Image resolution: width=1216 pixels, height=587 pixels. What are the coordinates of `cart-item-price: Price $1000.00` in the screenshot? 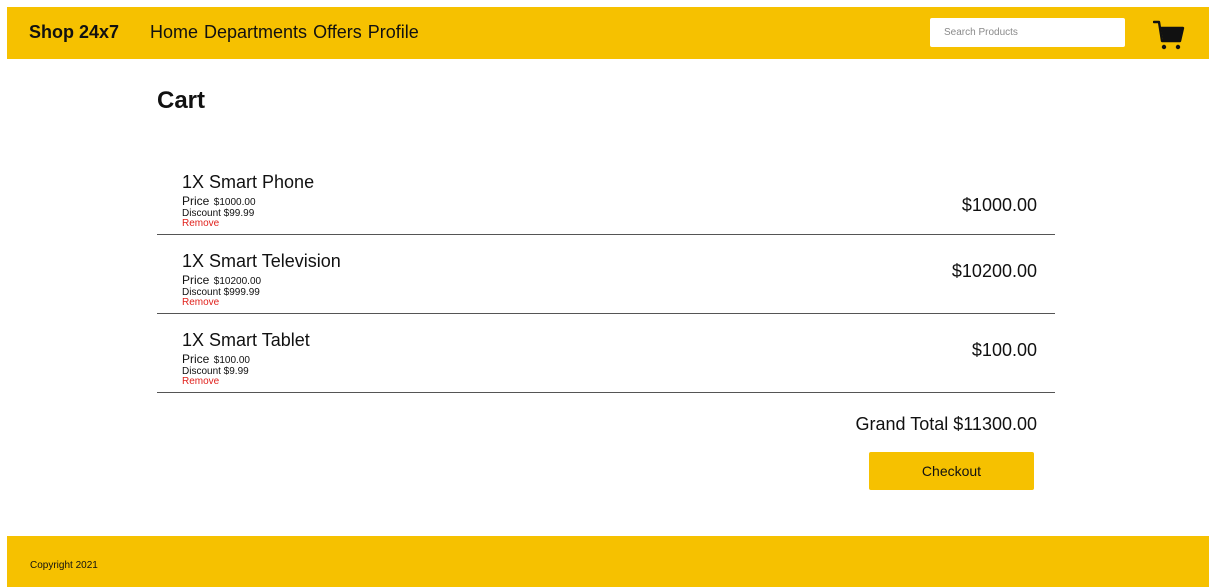 It's located at (248, 201).